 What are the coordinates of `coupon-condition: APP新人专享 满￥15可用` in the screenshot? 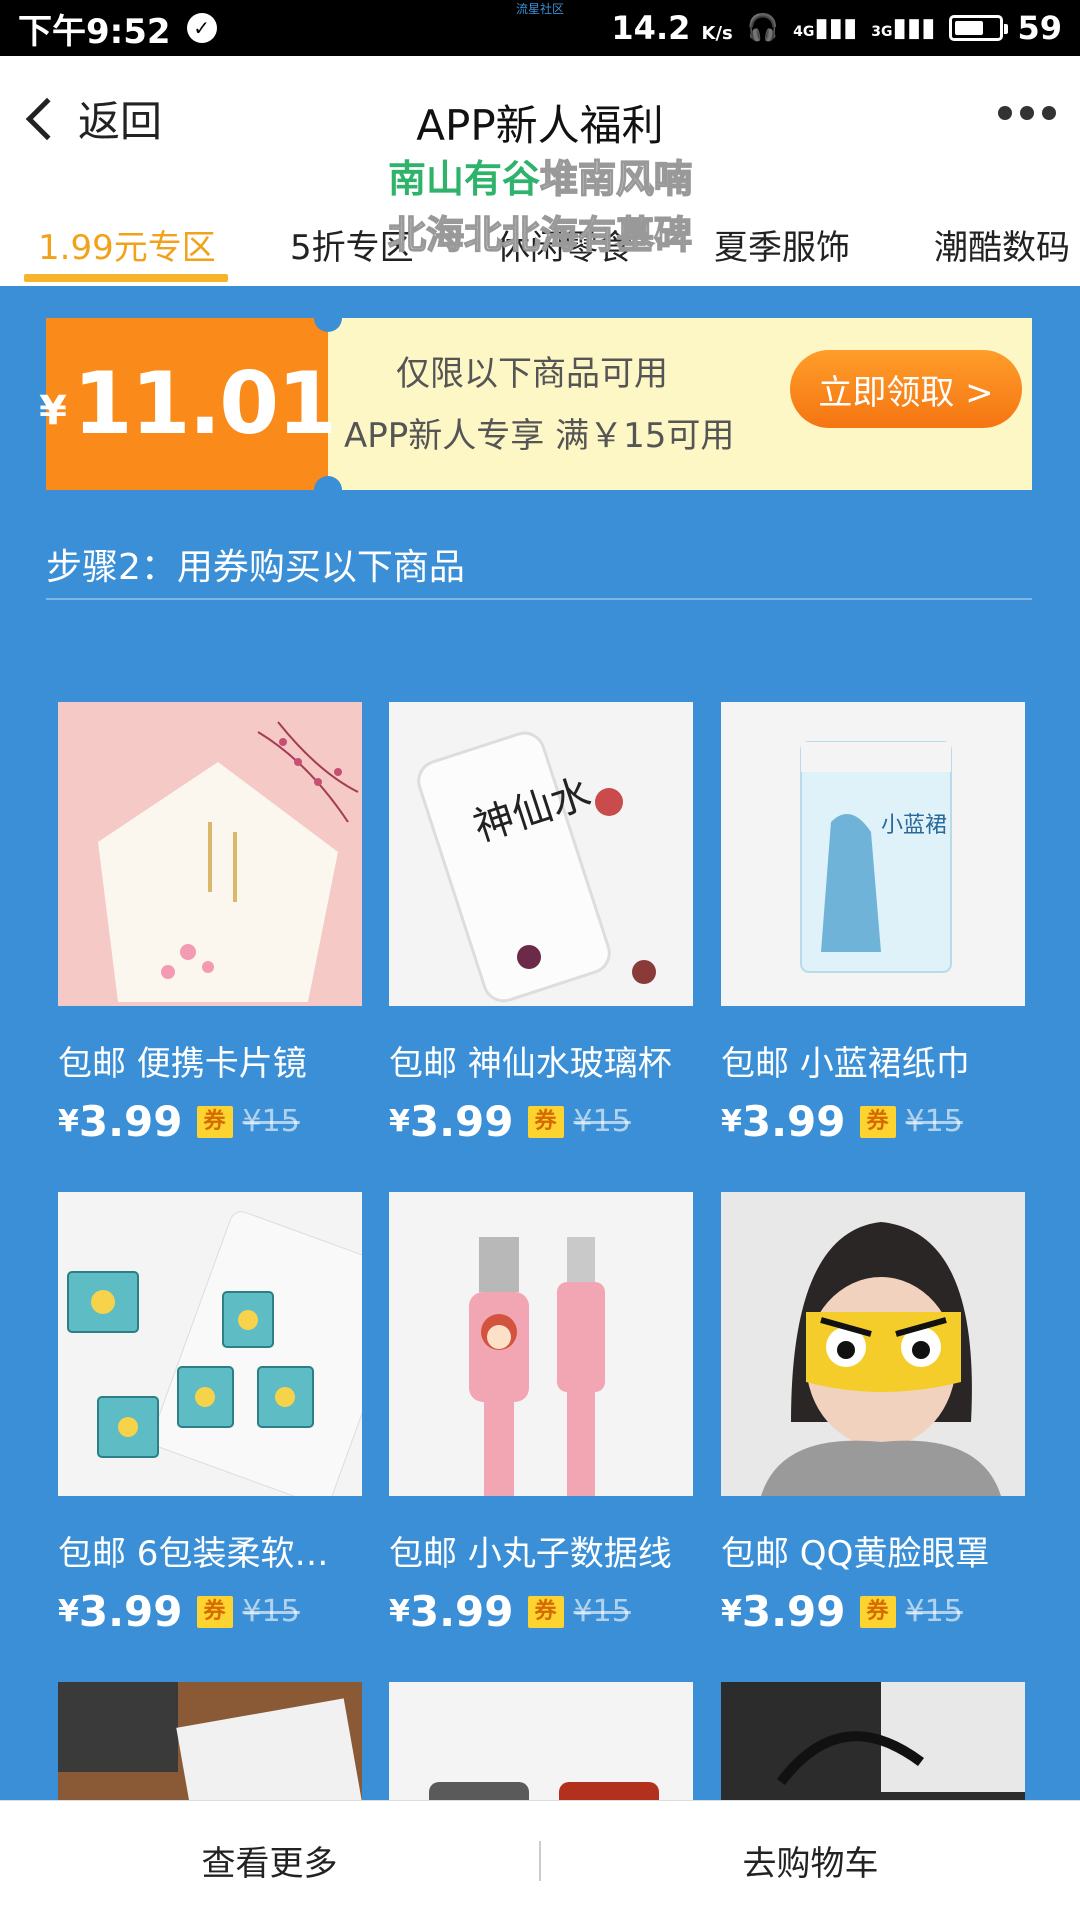 It's located at (539, 436).